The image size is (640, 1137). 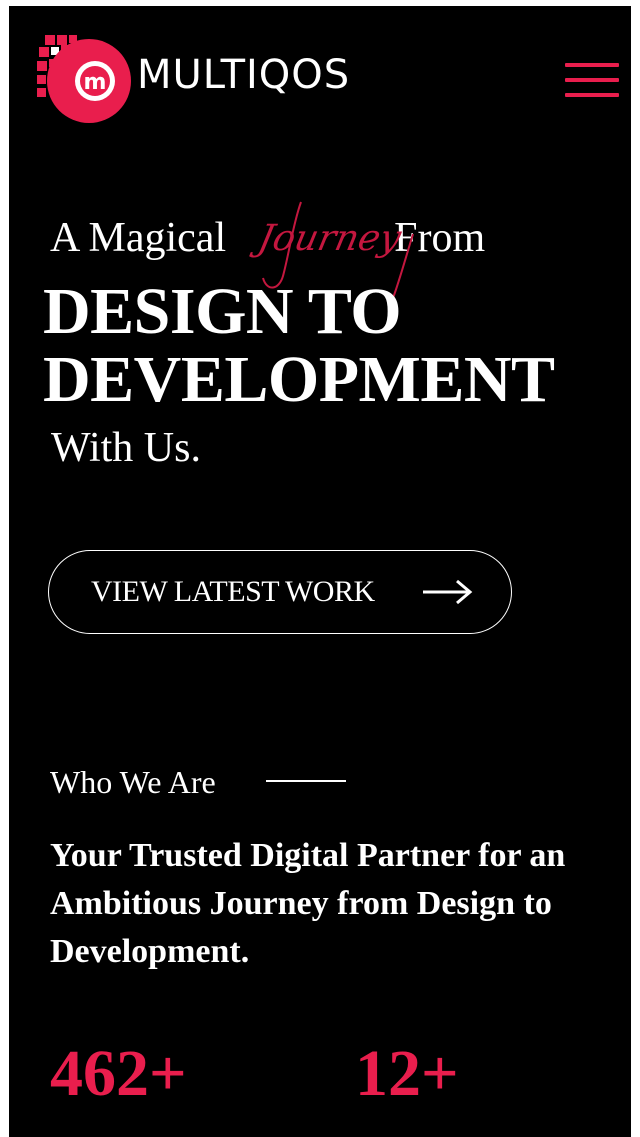 What do you see at coordinates (138, 238) in the screenshot?
I see `hero-lead-before: A Magical` at bounding box center [138, 238].